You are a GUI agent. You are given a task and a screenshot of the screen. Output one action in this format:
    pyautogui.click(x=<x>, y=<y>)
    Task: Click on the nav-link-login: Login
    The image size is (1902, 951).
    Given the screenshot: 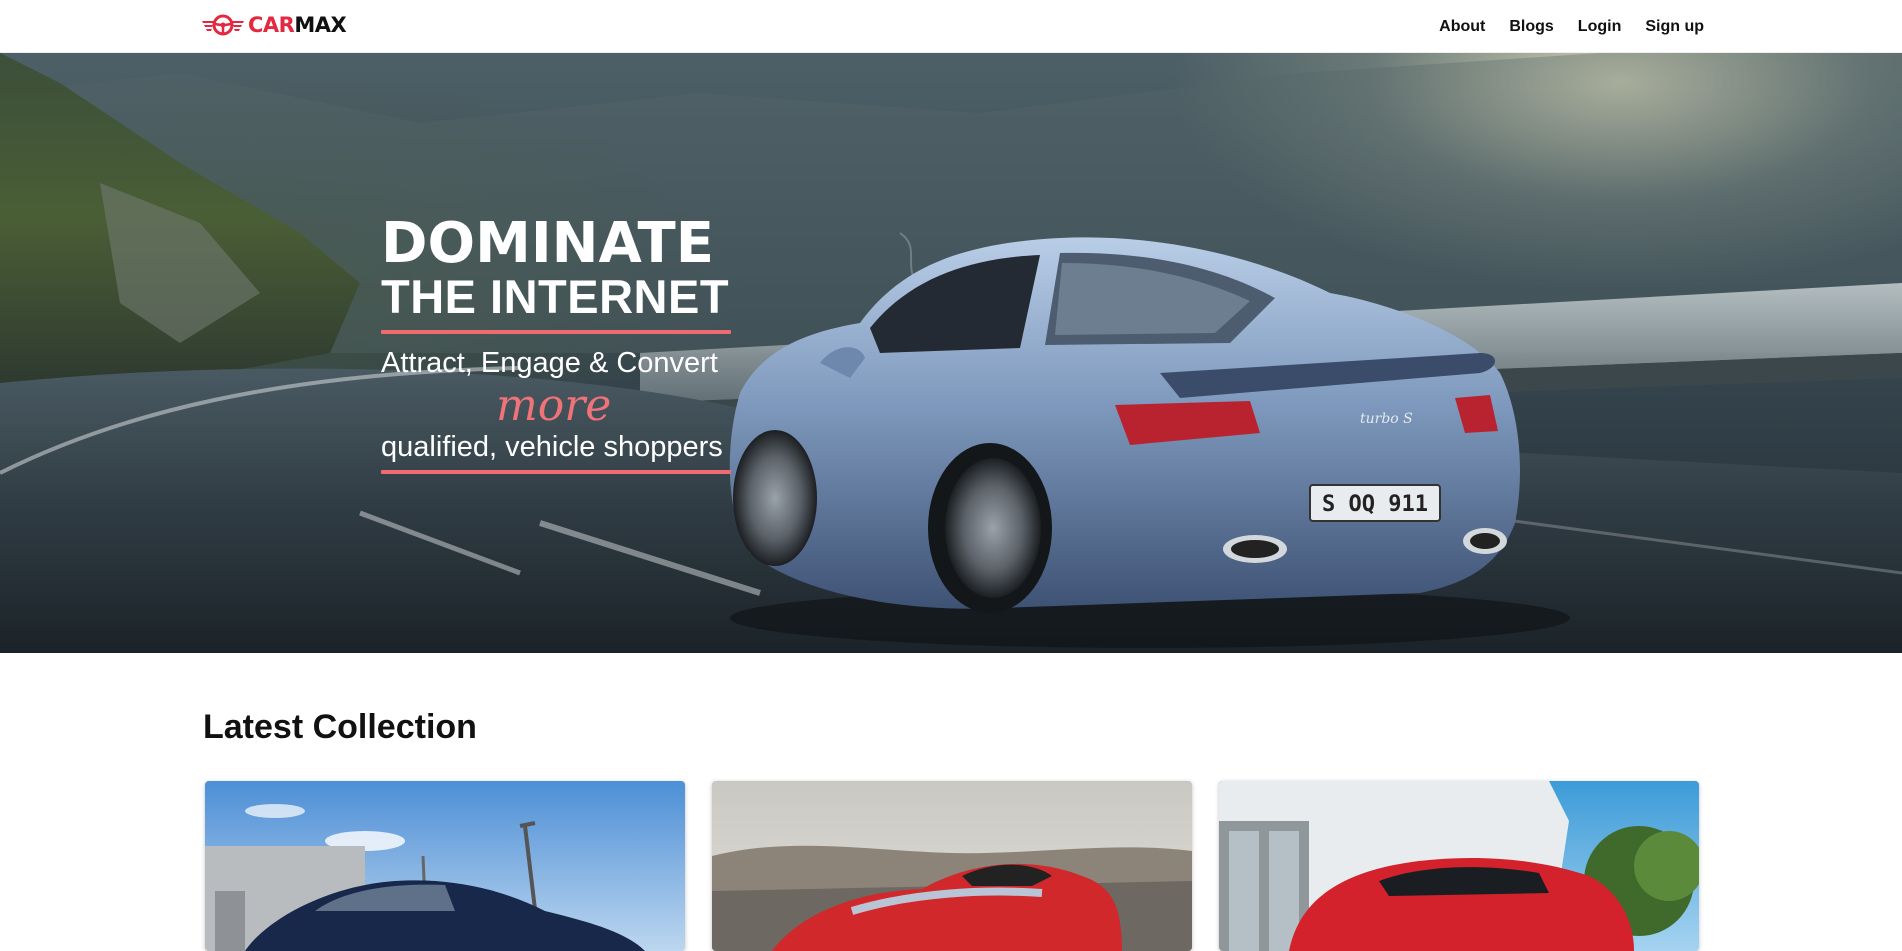 What is the action you would take?
    pyautogui.click(x=1600, y=27)
    